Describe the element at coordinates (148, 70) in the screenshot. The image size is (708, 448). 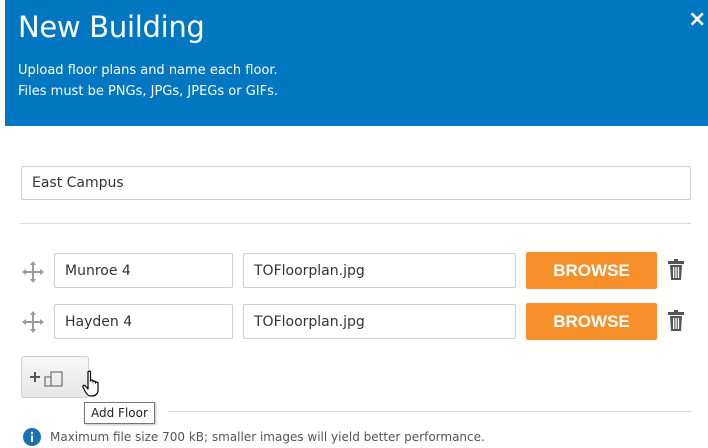
I see `subtitle-line-1: Upload floor plans and name each floor.` at that location.